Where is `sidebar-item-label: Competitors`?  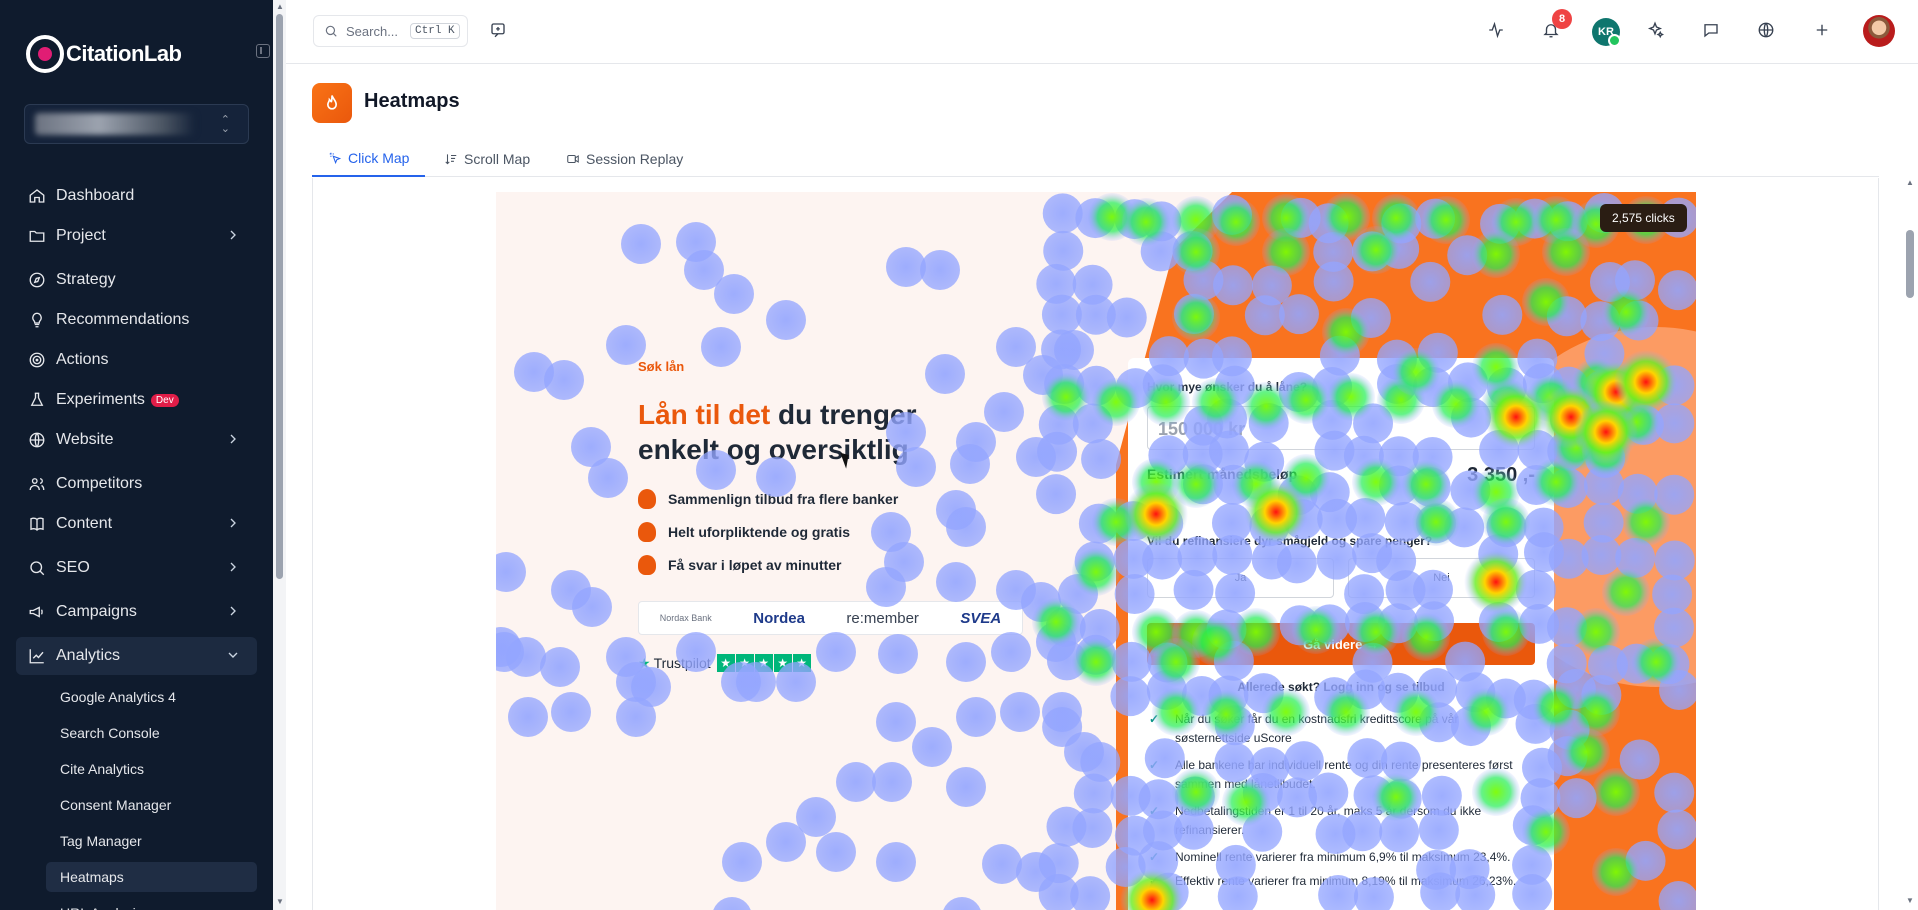 sidebar-item-label: Competitors is located at coordinates (99, 483).